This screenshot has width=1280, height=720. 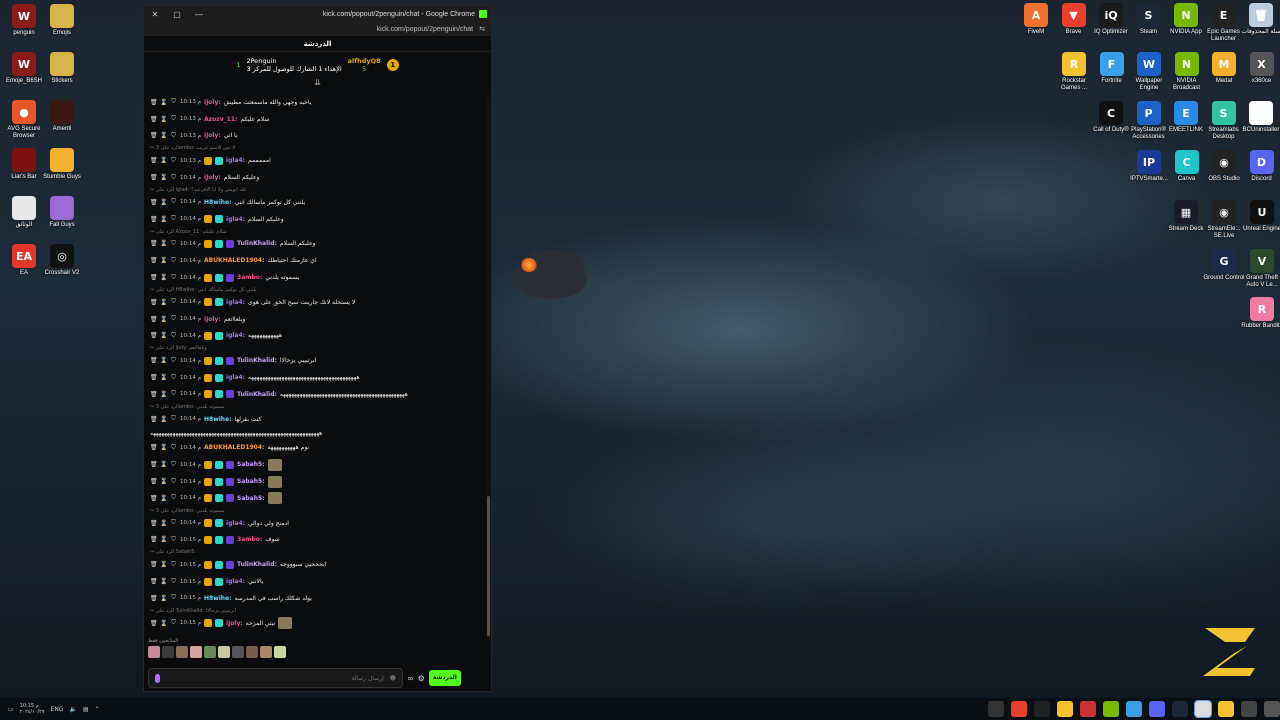 I want to click on app-icon, so click(x=1088, y=709).